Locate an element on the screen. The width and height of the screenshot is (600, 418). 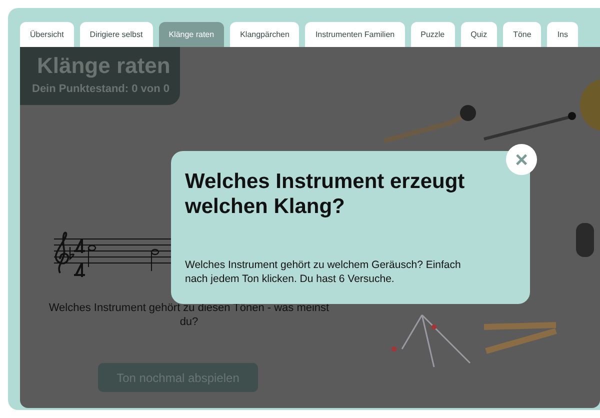
tab: Puzzle is located at coordinates (432, 34).